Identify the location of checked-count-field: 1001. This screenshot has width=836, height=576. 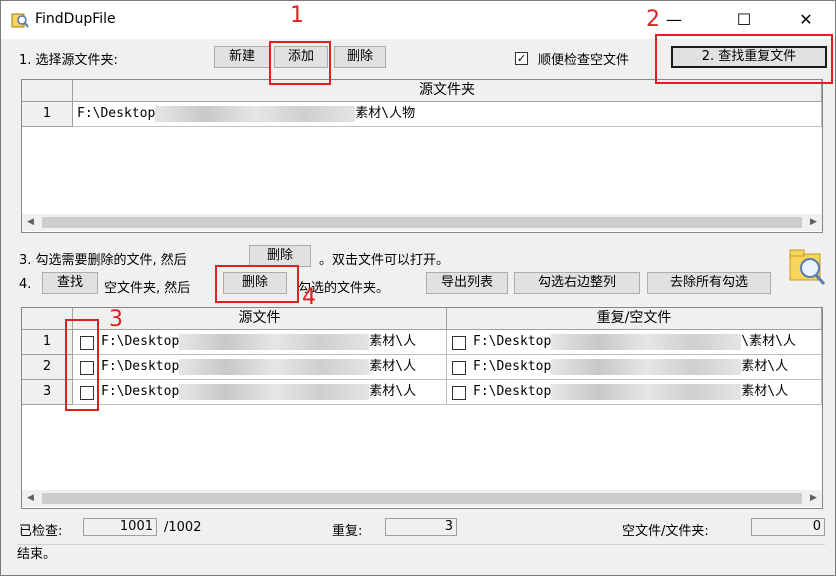
(120, 527).